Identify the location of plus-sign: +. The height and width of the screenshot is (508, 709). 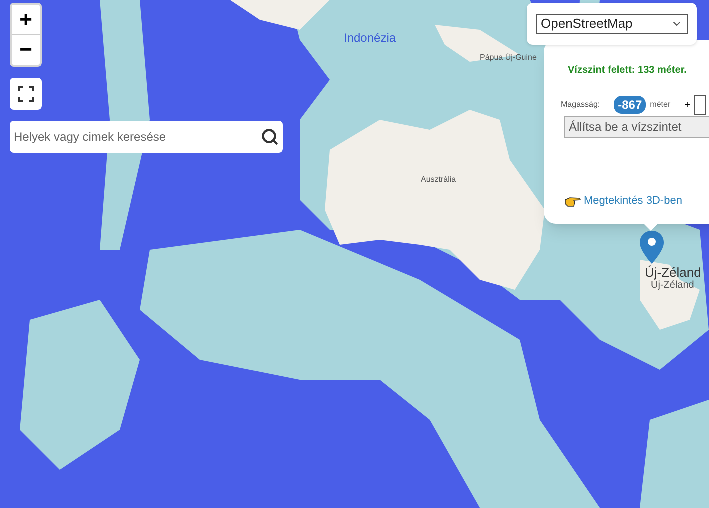
(687, 105).